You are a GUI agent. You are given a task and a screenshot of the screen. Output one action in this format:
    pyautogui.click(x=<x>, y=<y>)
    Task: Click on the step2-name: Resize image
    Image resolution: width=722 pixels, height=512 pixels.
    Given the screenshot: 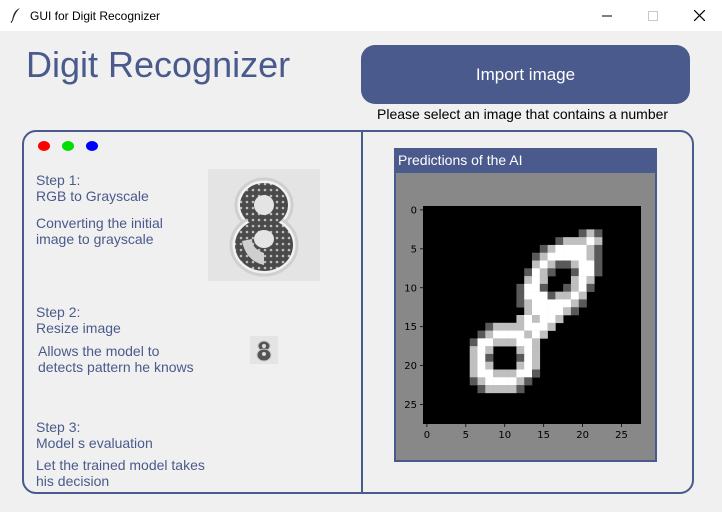 What is the action you would take?
    pyautogui.click(x=78, y=328)
    